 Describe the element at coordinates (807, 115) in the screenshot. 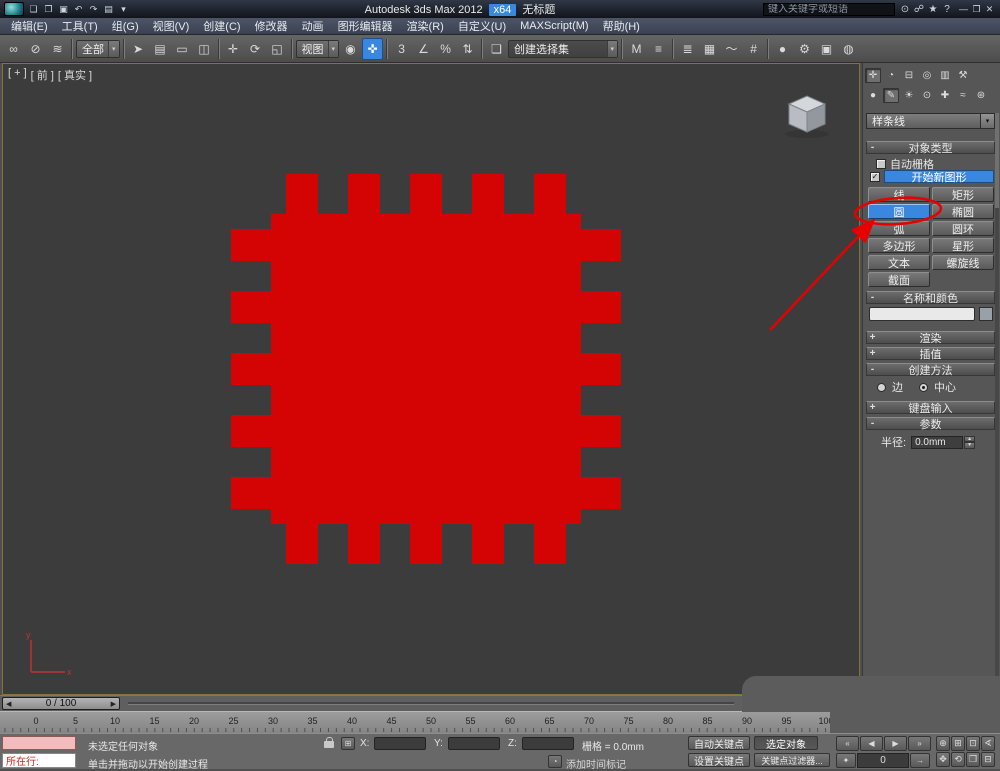

I see `viewcube` at that location.